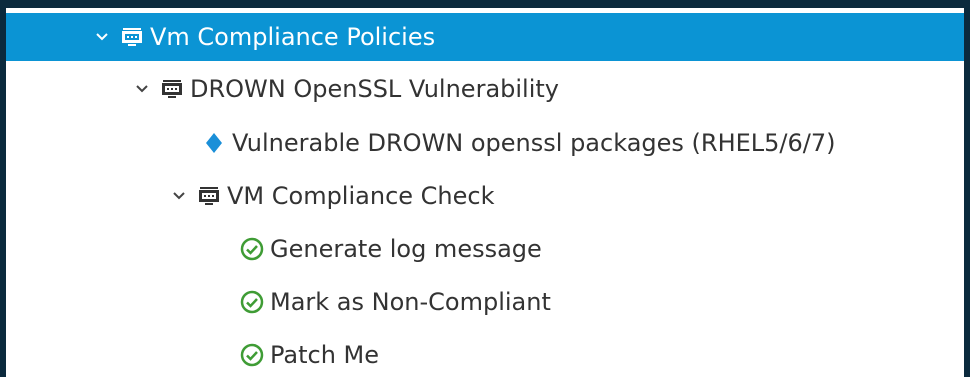 This screenshot has width=970, height=377. I want to click on tree-node-drown-openssl-vulnerability: DROWN OpenSSL Vulnerability, so click(485, 89).